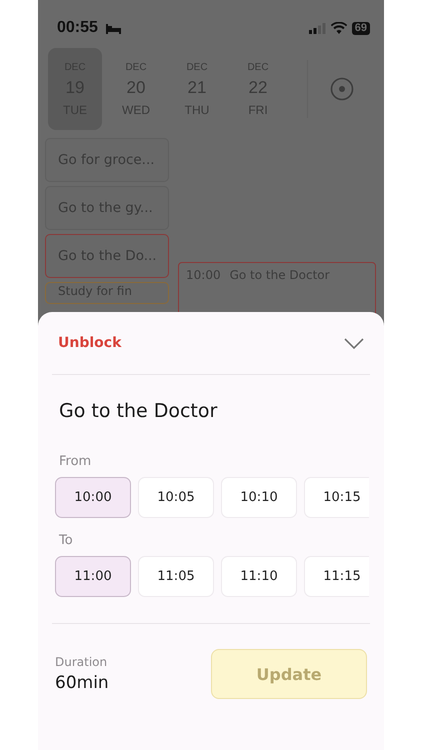 This screenshot has width=422, height=750. Describe the element at coordinates (93, 497) in the screenshot. I see `time-chip: 10:00` at that location.